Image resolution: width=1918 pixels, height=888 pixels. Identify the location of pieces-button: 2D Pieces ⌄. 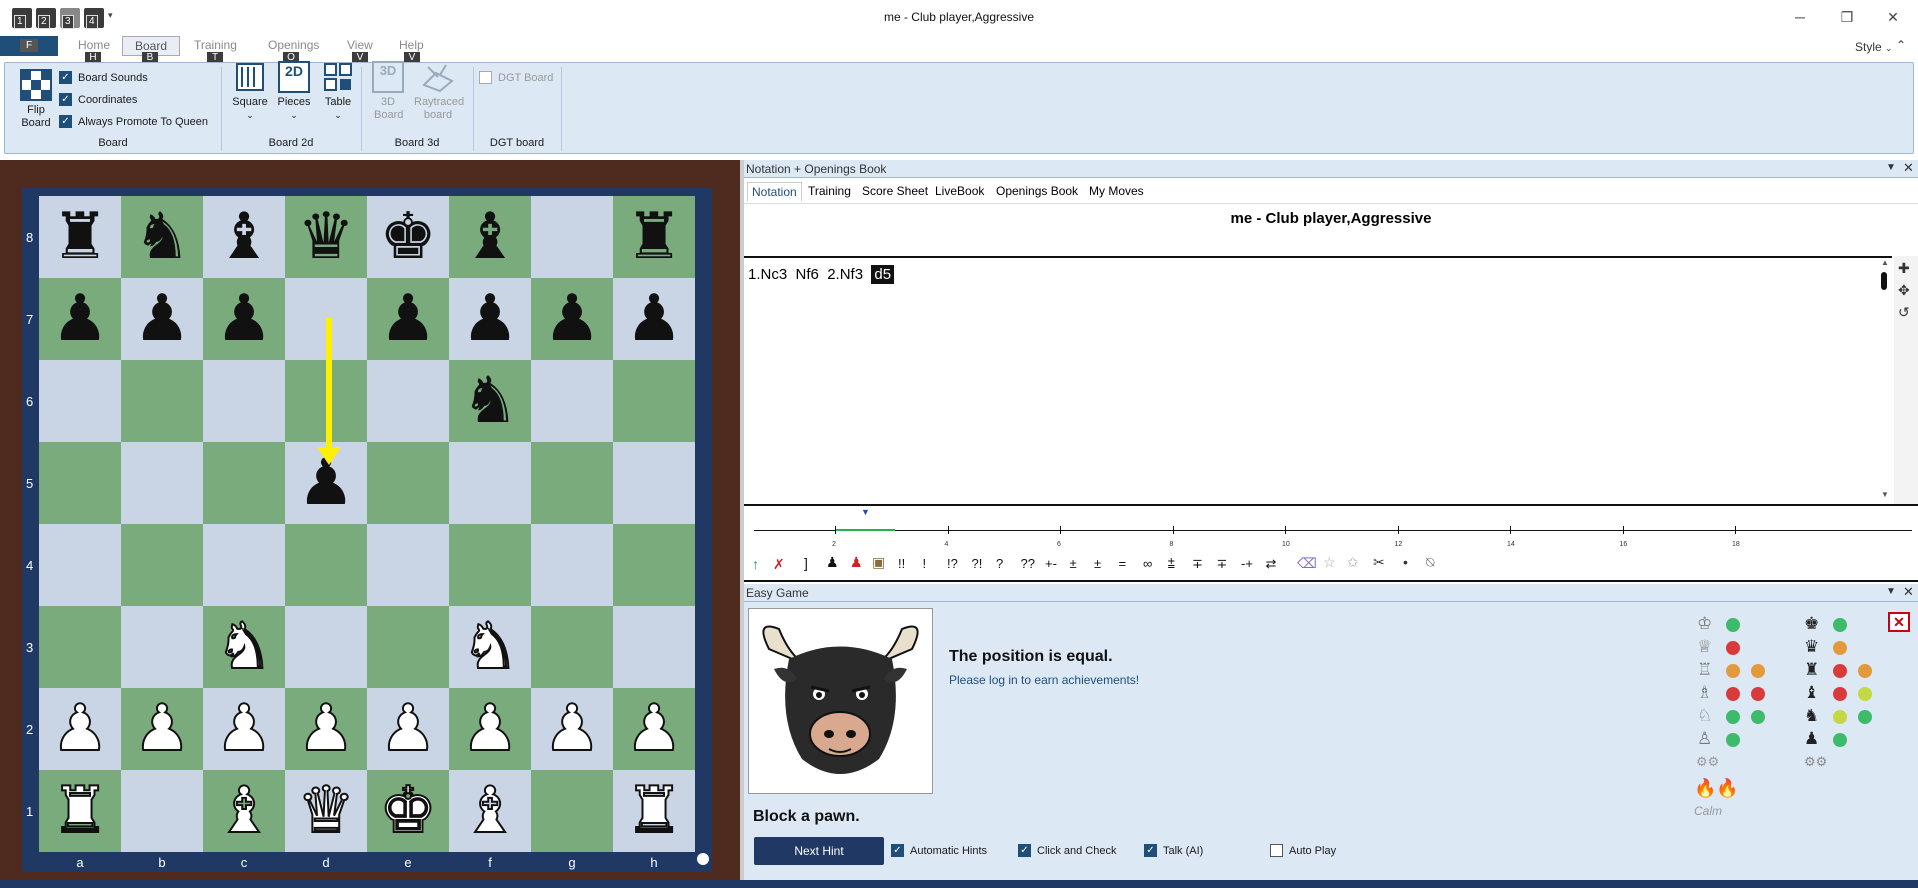
(294, 91).